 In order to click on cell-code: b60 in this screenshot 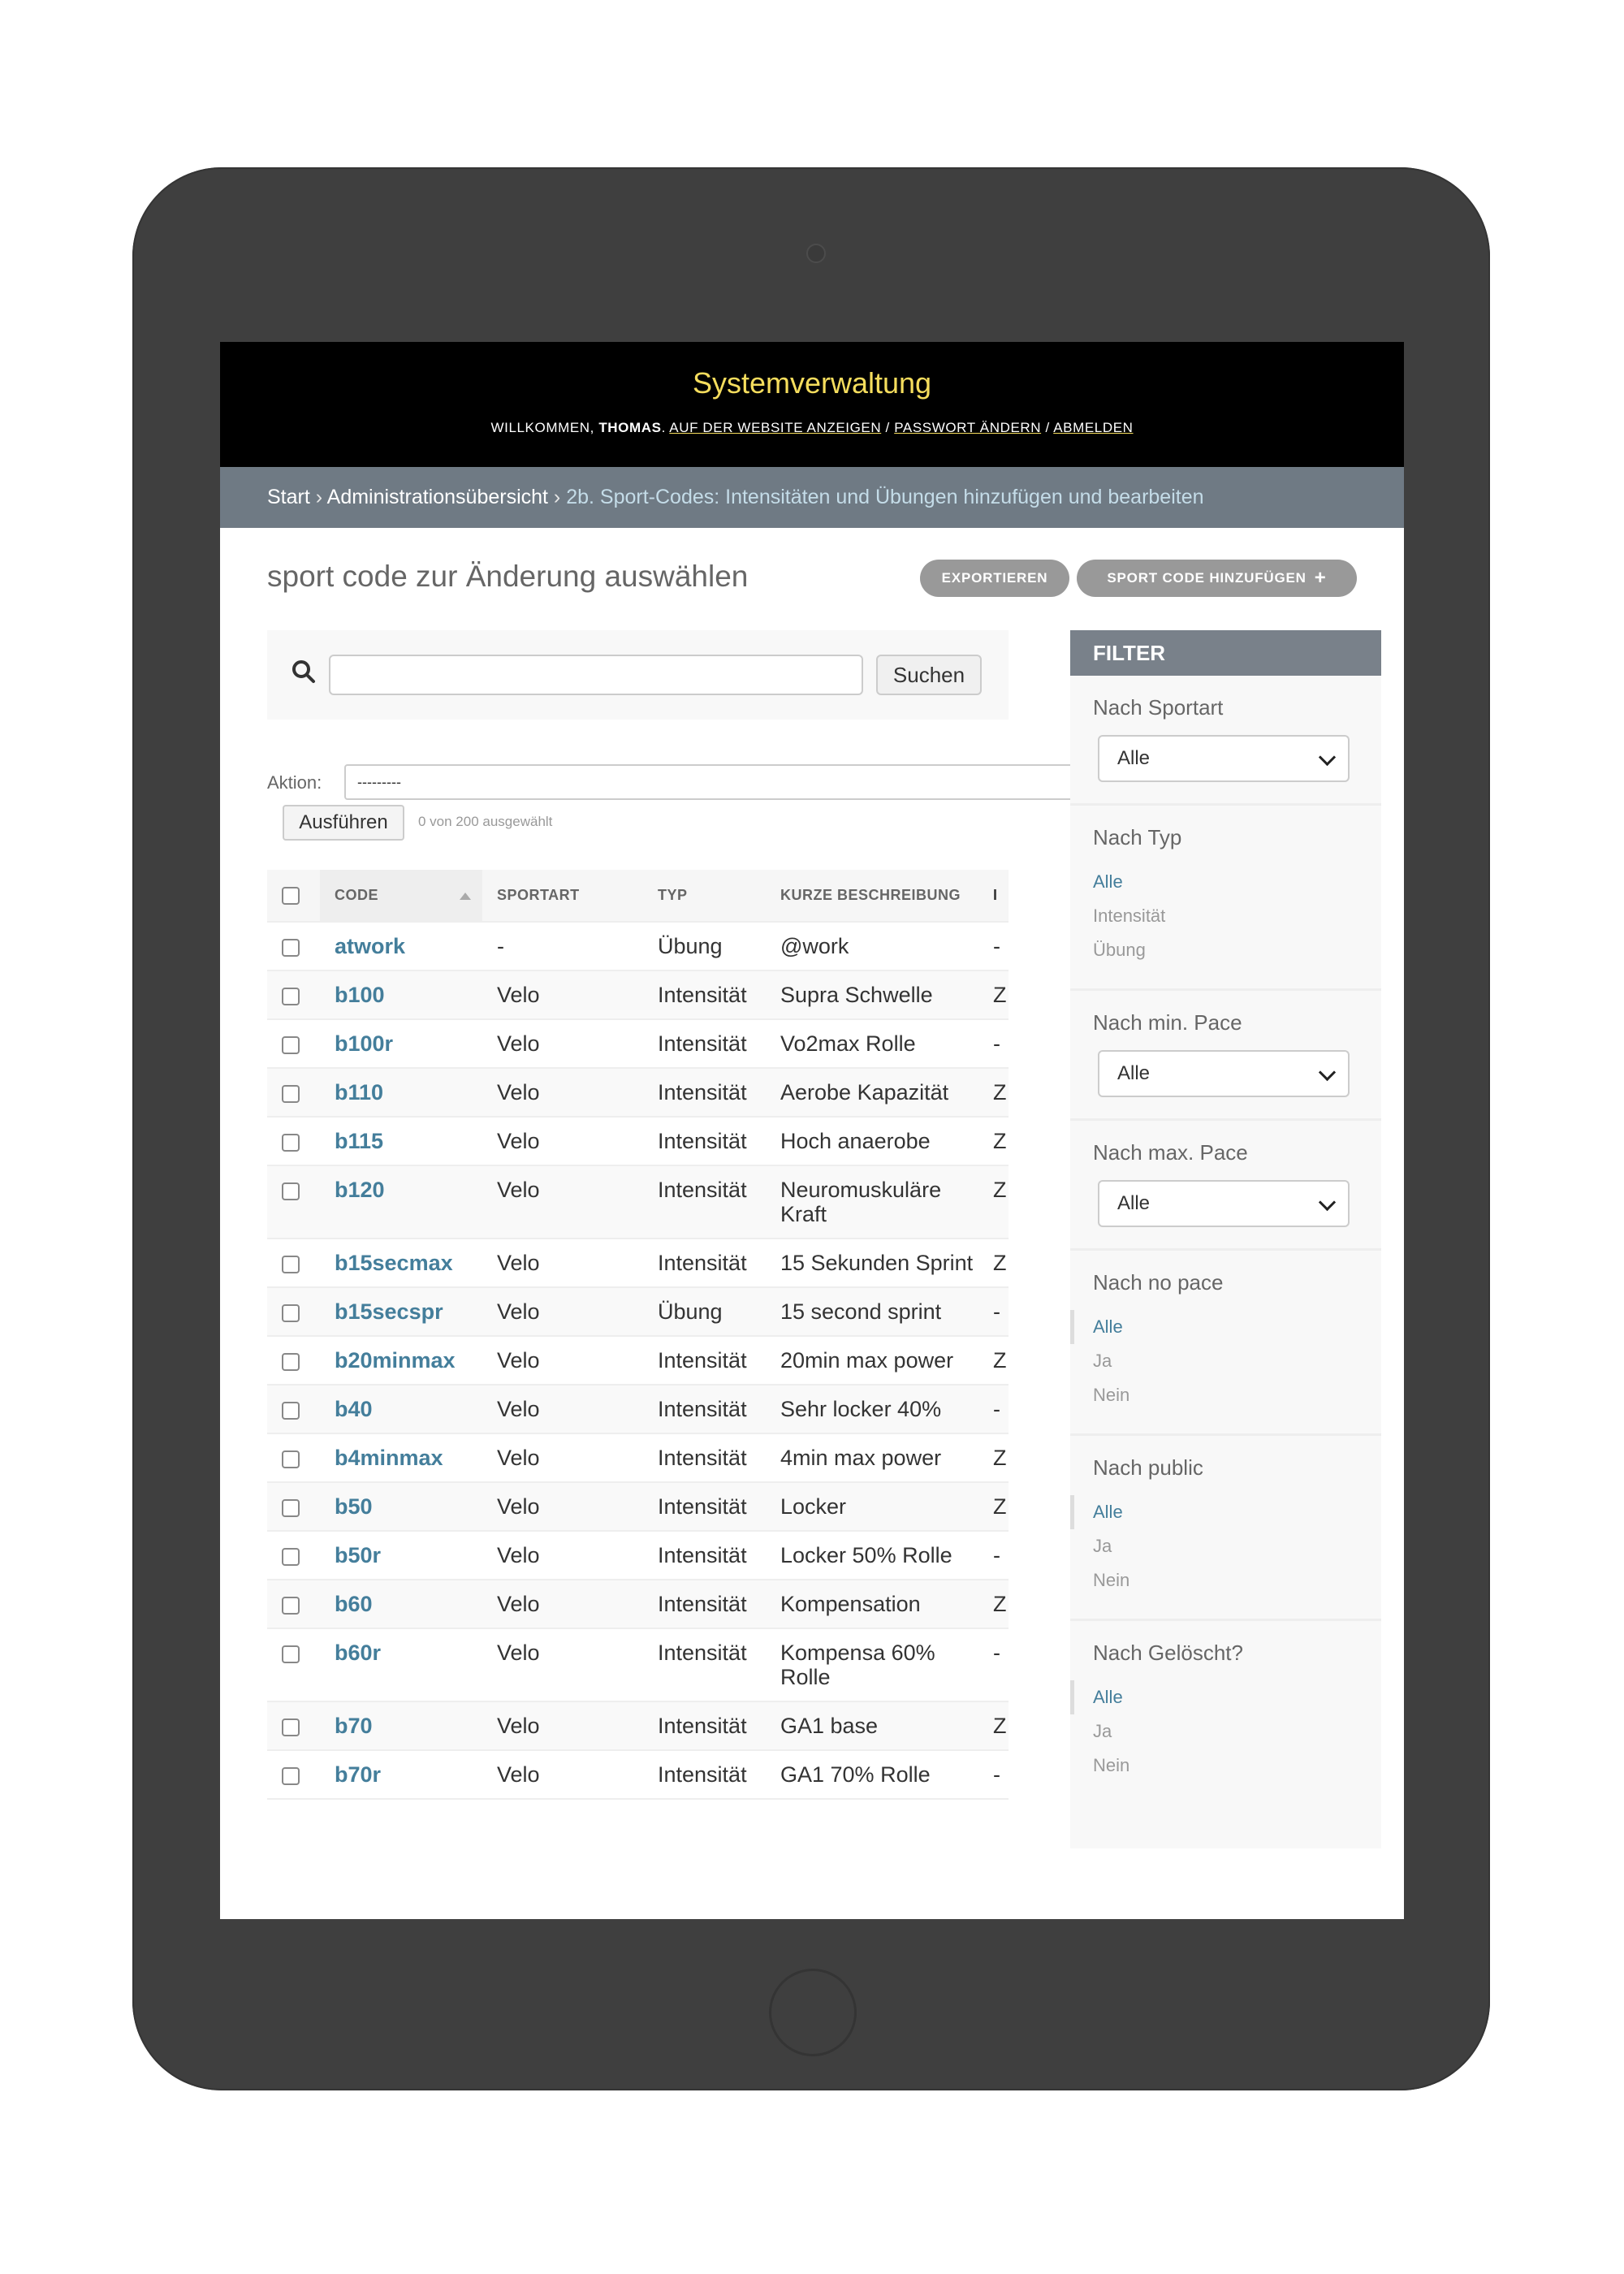, I will do `click(401, 1605)`.